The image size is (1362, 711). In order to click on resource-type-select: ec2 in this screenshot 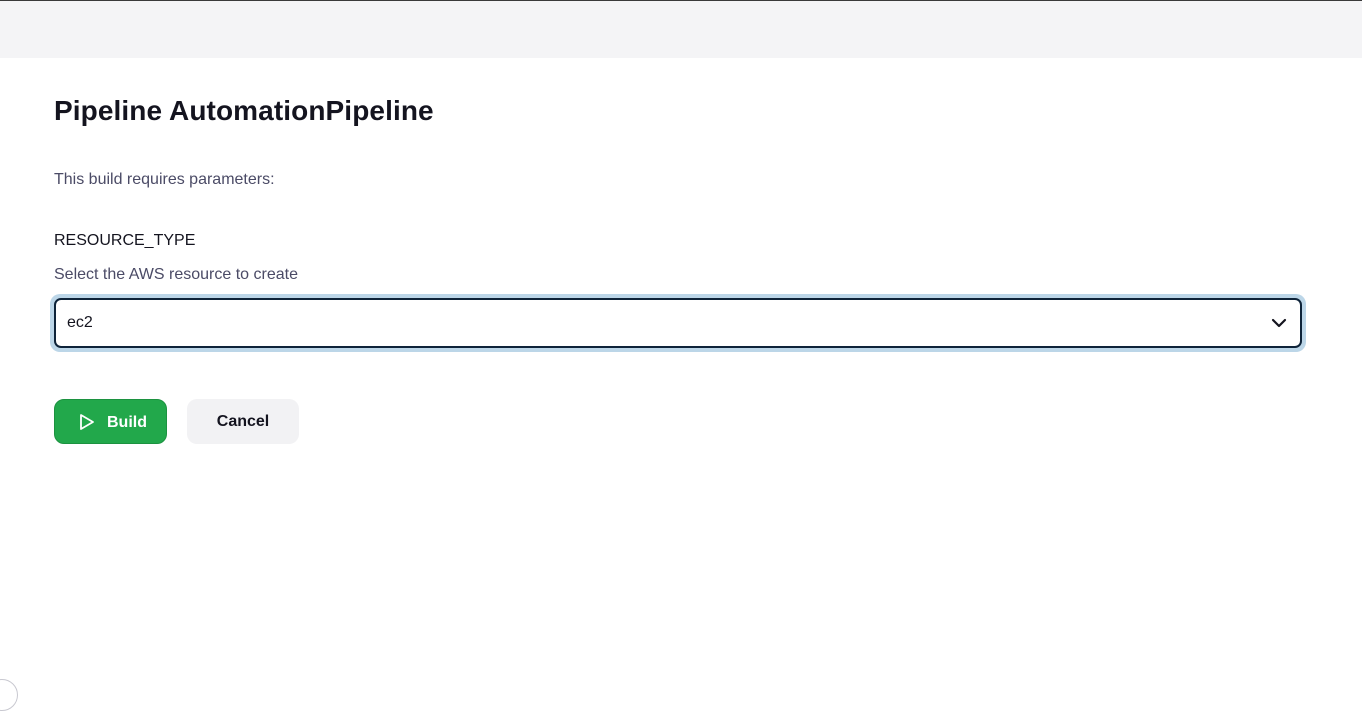, I will do `click(678, 323)`.